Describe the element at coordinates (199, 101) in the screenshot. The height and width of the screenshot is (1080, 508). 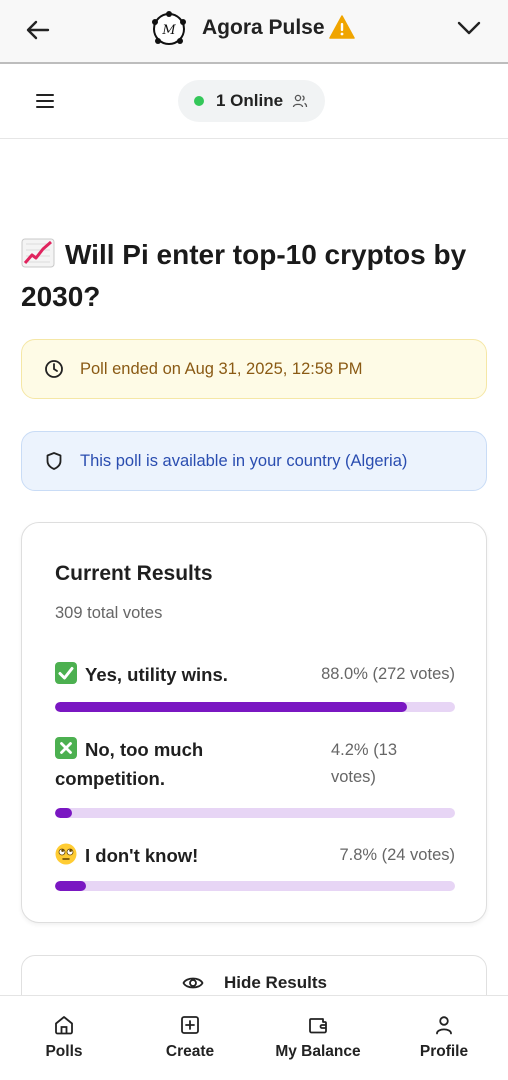
I see `online-indicator-dot` at that location.